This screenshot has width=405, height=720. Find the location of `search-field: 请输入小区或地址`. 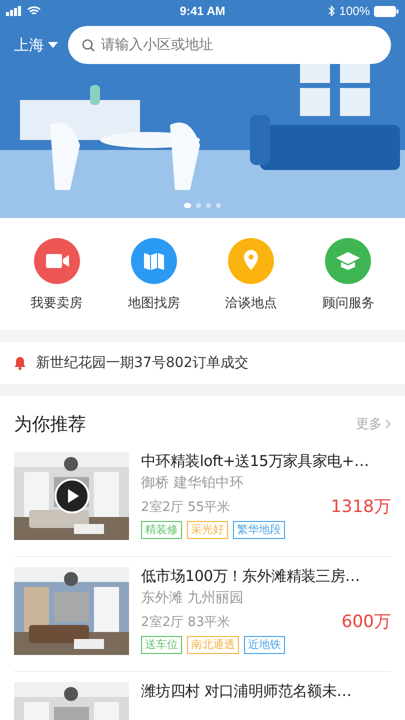

search-field: 请输入小区或地址 is located at coordinates (229, 45).